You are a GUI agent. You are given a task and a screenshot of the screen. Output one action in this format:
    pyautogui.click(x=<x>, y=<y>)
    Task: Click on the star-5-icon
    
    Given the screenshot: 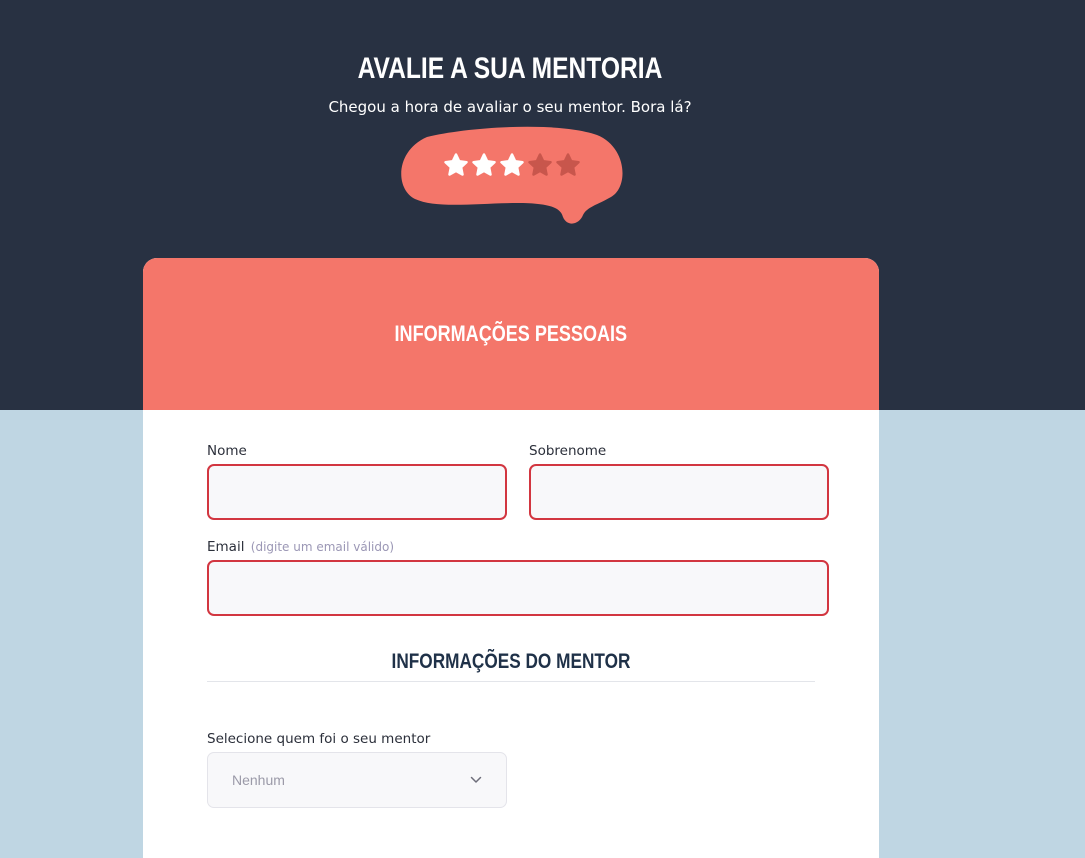 What is the action you would take?
    pyautogui.click(x=568, y=165)
    